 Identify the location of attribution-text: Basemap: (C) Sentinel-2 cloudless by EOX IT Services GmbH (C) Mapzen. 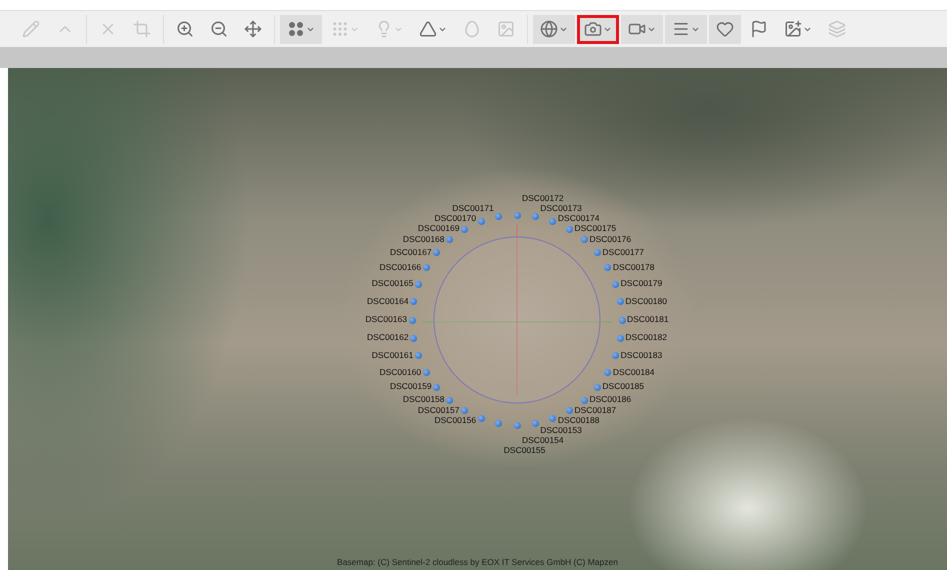
(477, 562).